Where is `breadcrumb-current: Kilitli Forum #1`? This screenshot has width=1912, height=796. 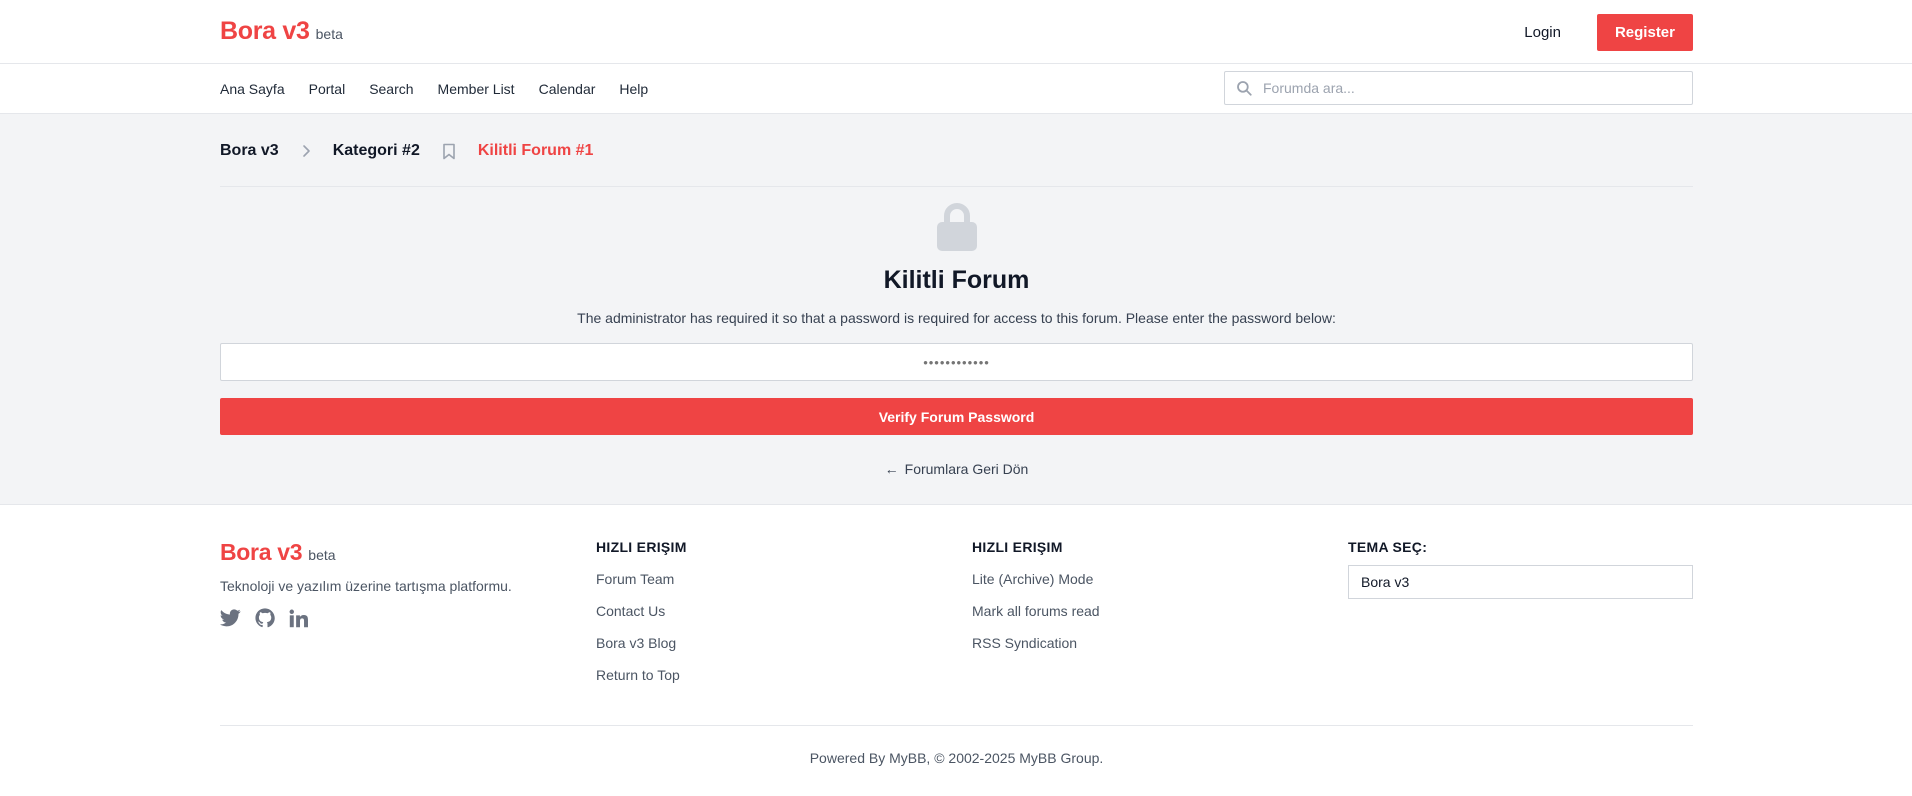 breadcrumb-current: Kilitli Forum #1 is located at coordinates (535, 150).